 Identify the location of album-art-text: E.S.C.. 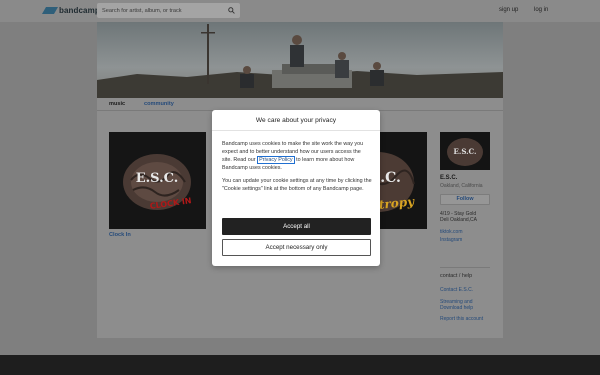
(157, 178).